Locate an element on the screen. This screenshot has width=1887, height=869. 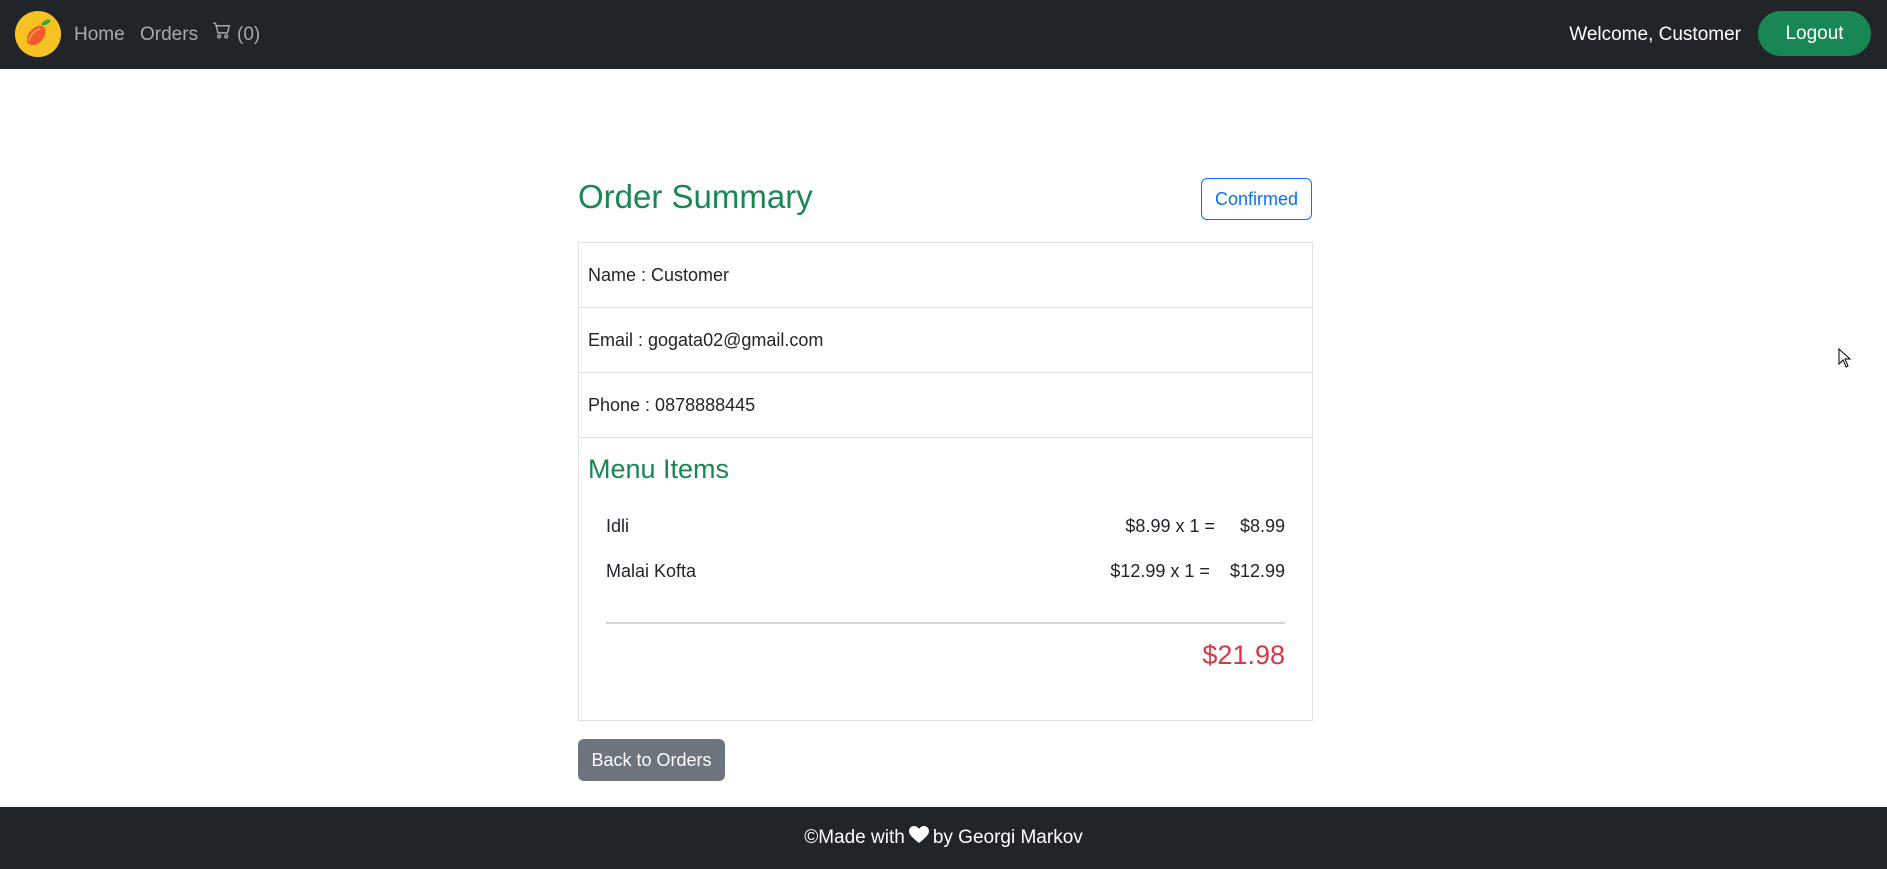
nav-link-cart: (0) is located at coordinates (236, 34).